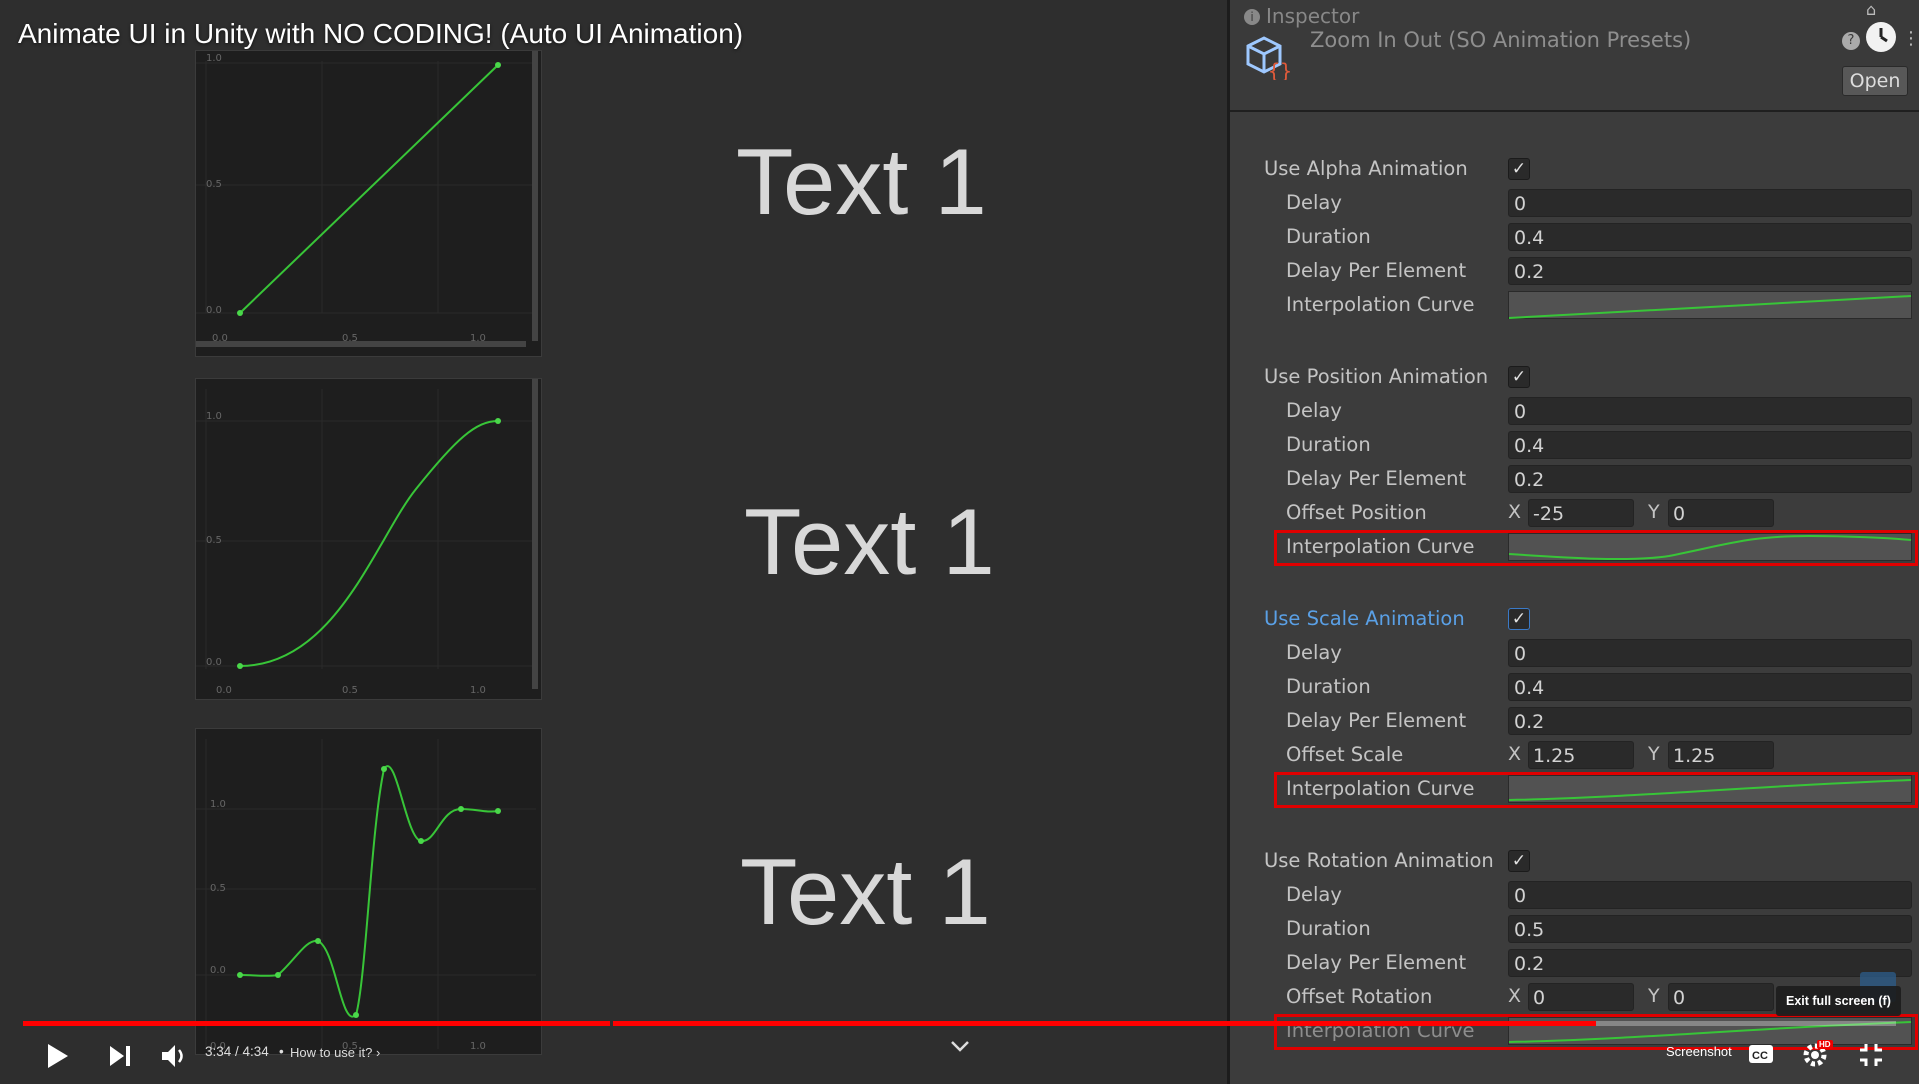 The height and width of the screenshot is (1084, 1919). I want to click on position-delay-label: Delay, so click(1314, 410).